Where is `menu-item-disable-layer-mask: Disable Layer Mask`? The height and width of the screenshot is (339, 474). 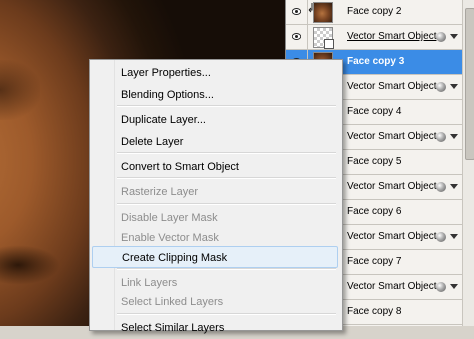
menu-item-disable-layer-mask: Disable Layer Mask is located at coordinates (215, 218).